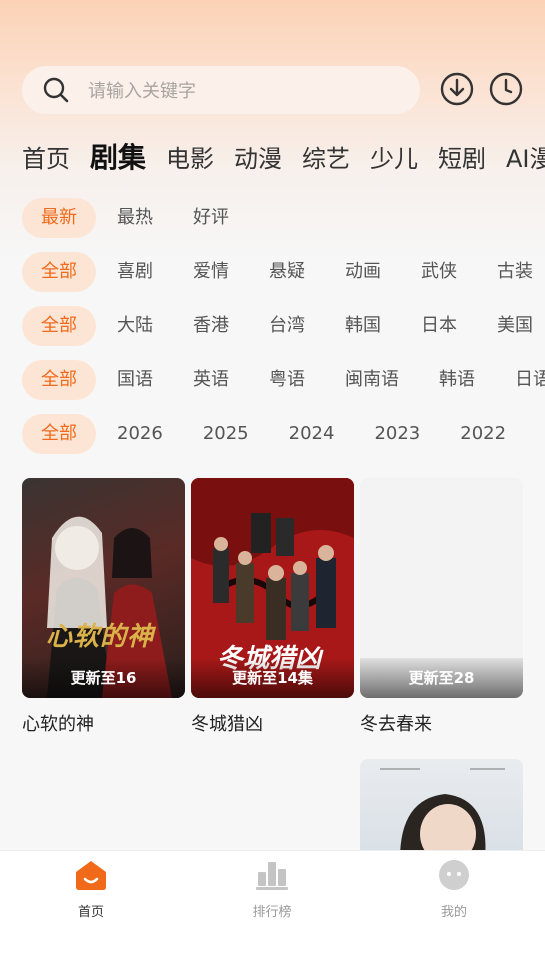 The width and height of the screenshot is (545, 969). Describe the element at coordinates (59, 218) in the screenshot. I see `filter-chip: 最新` at that location.